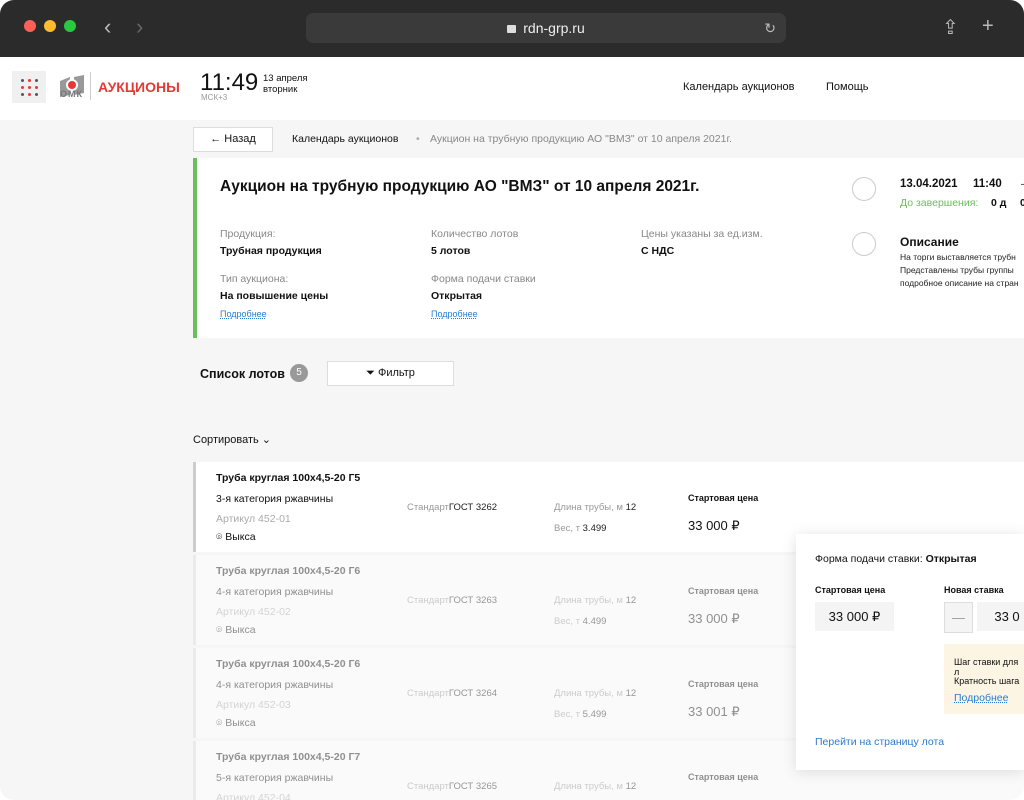 This screenshot has height=800, width=1024. I want to click on breadcrumb-calendar: Календарь аукционов, so click(345, 139).